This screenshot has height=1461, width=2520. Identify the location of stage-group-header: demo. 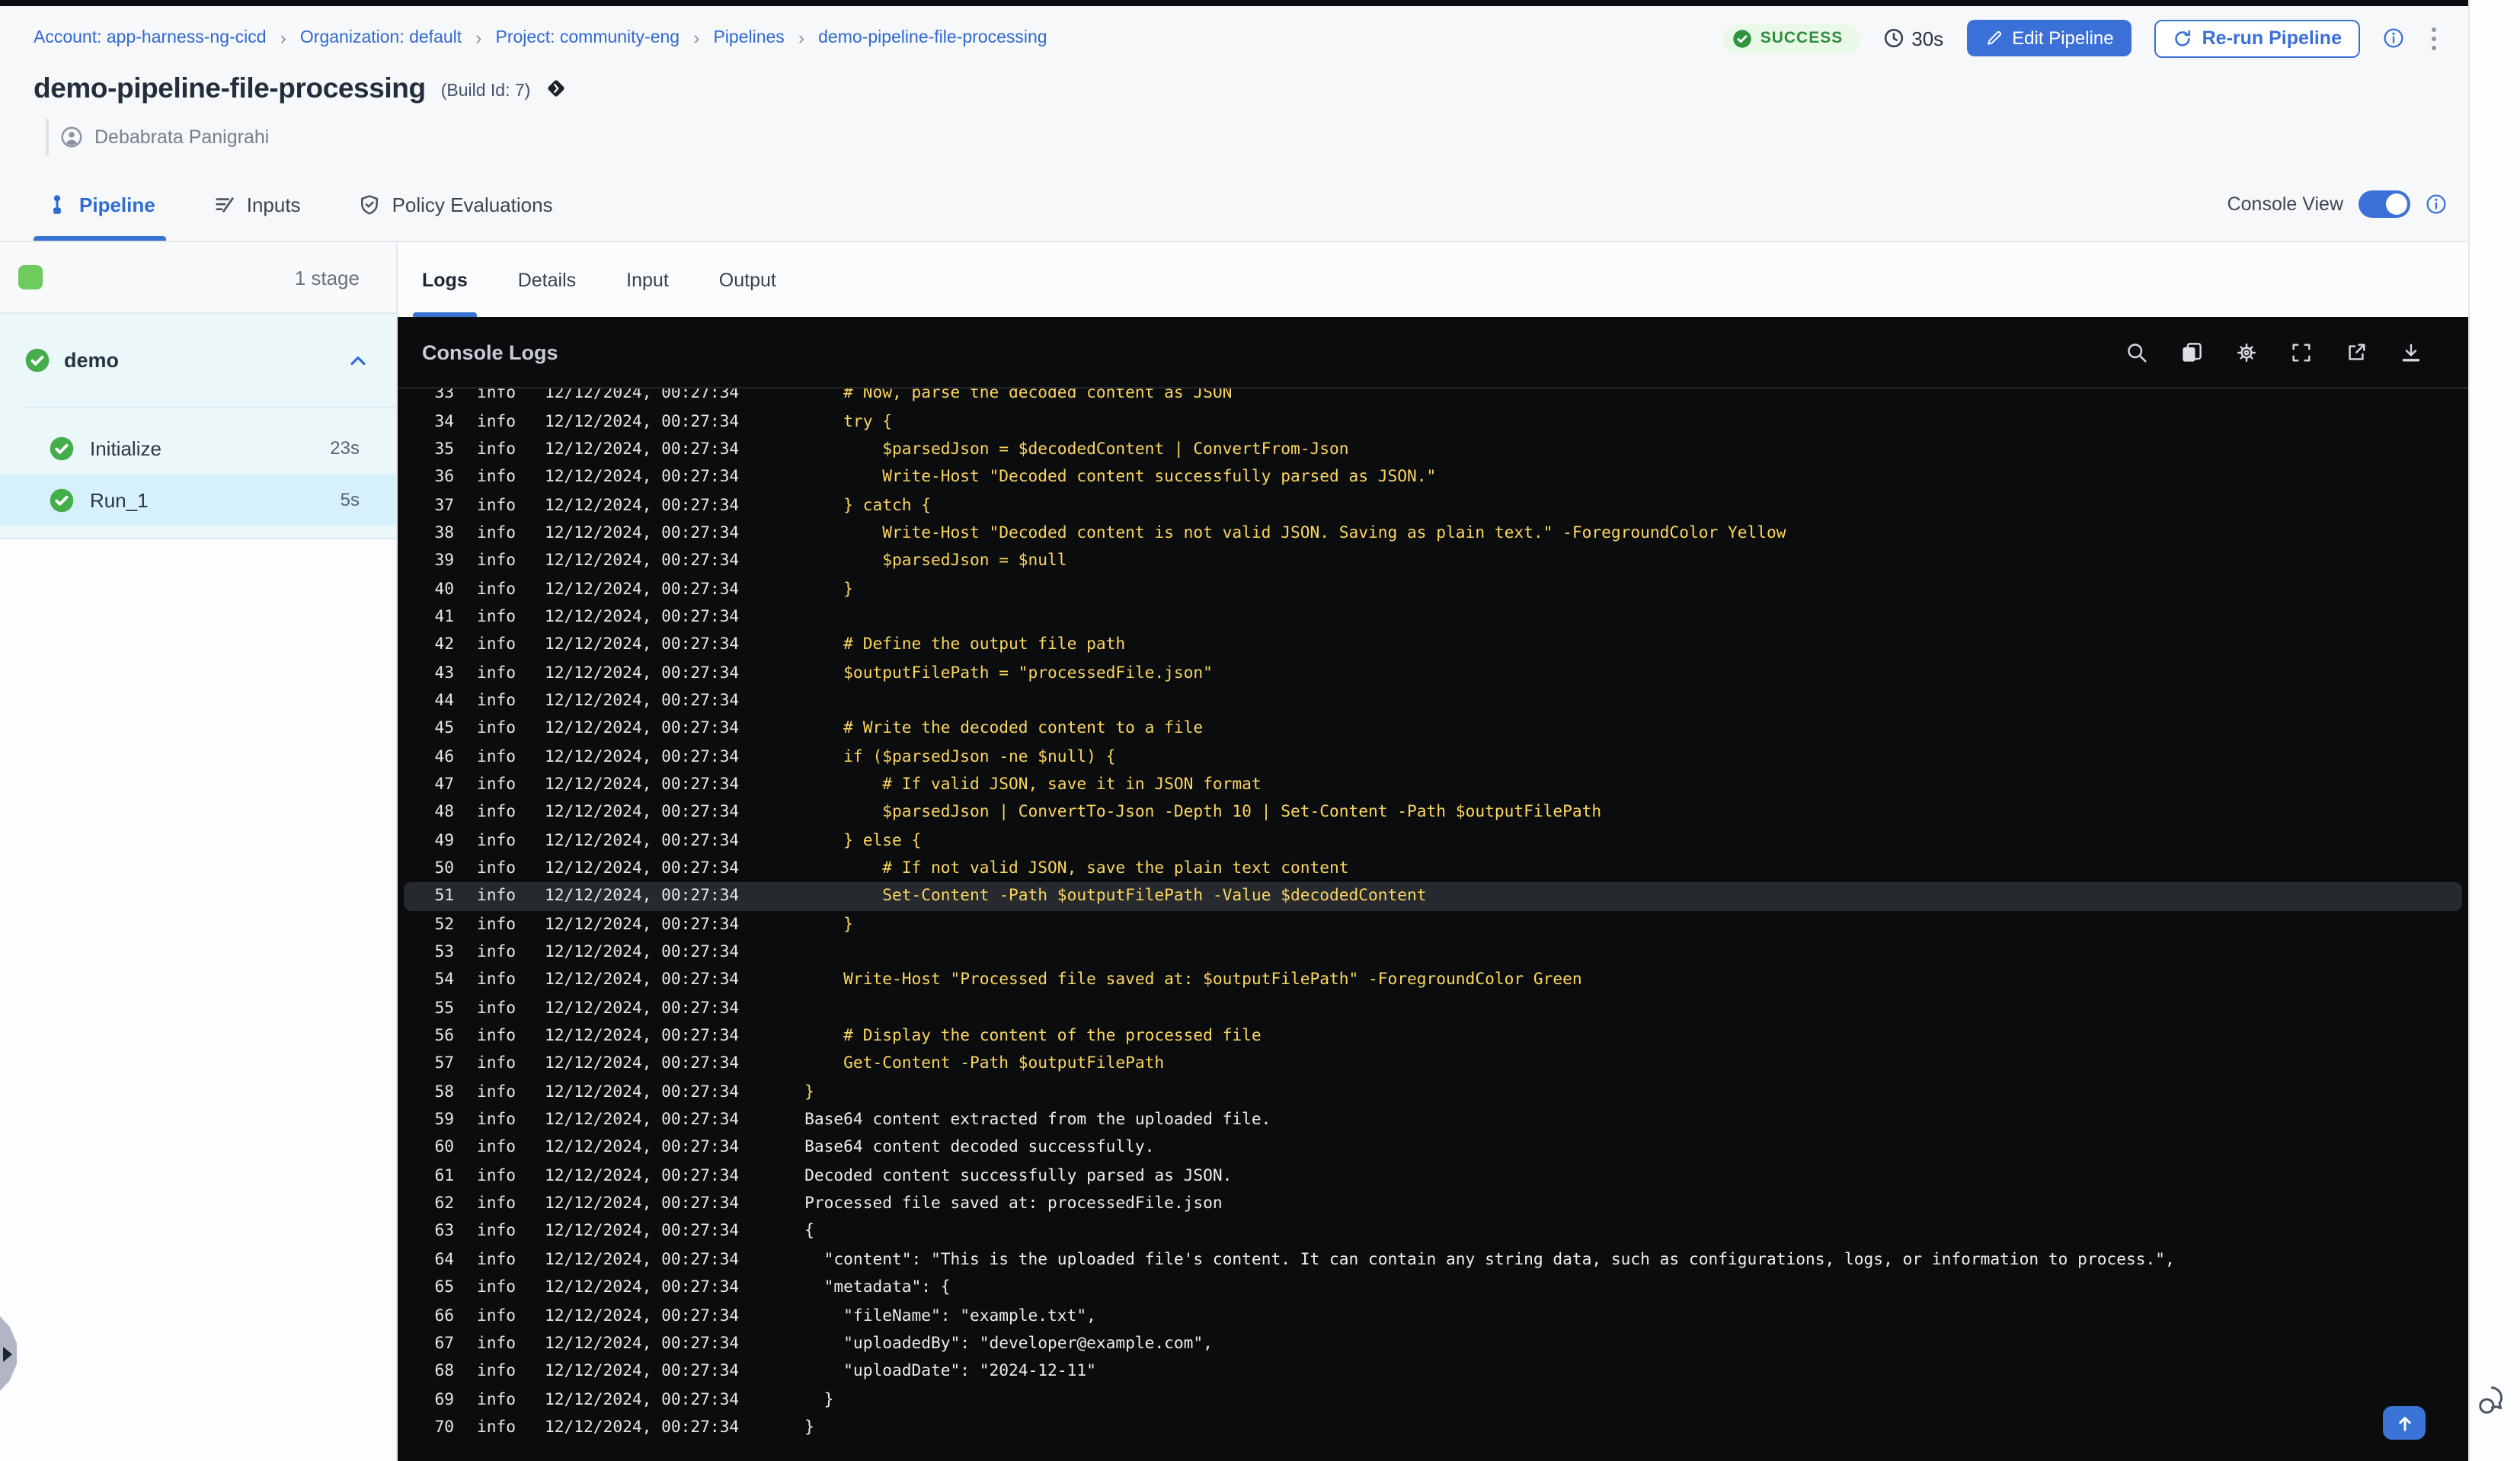
(198, 360).